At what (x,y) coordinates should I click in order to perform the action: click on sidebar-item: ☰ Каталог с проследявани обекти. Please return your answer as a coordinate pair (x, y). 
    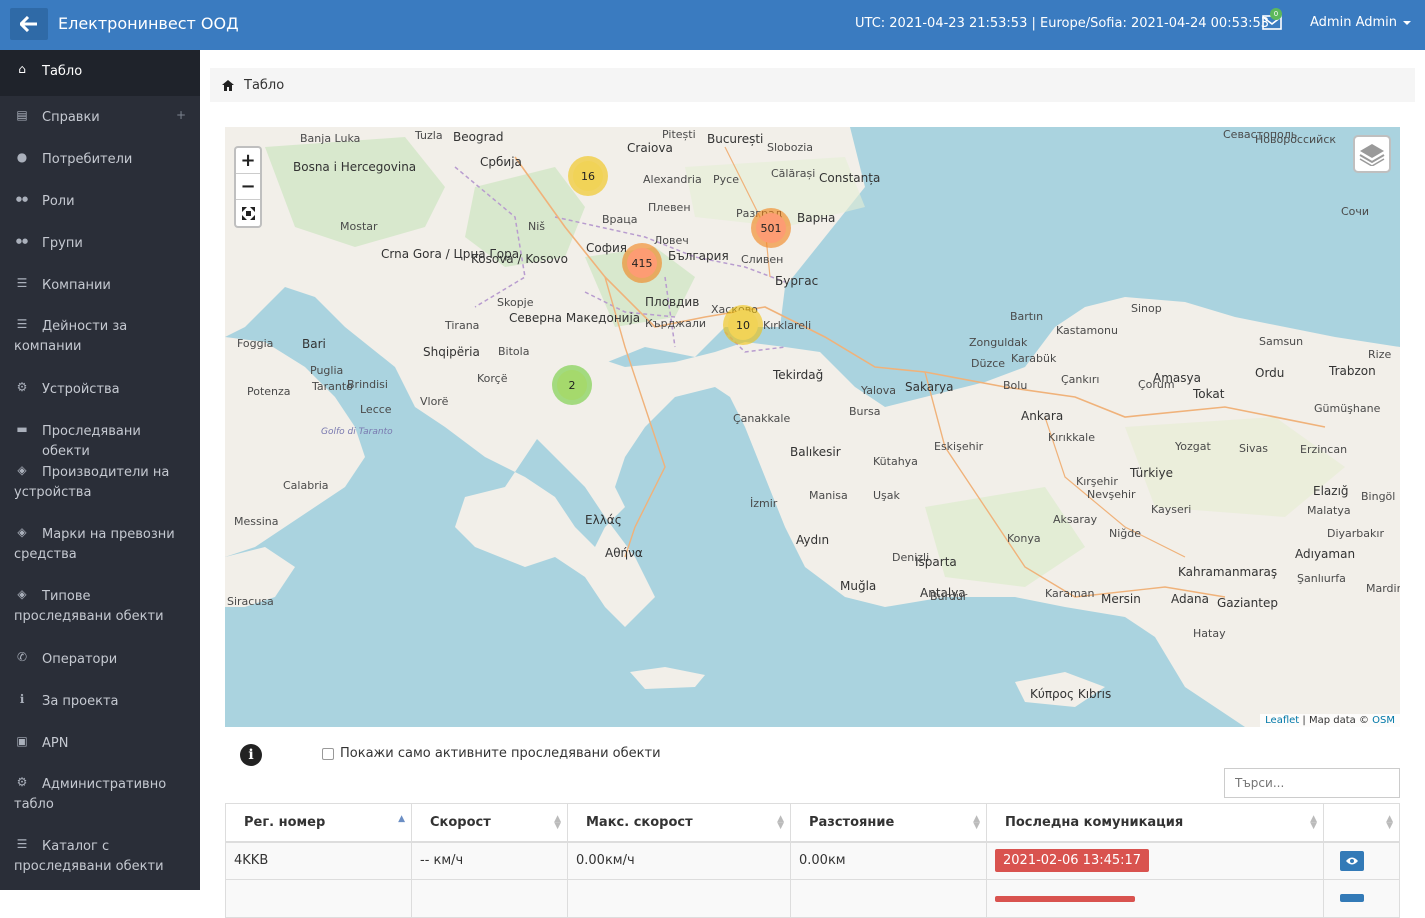
    Looking at the image, I should click on (100, 857).